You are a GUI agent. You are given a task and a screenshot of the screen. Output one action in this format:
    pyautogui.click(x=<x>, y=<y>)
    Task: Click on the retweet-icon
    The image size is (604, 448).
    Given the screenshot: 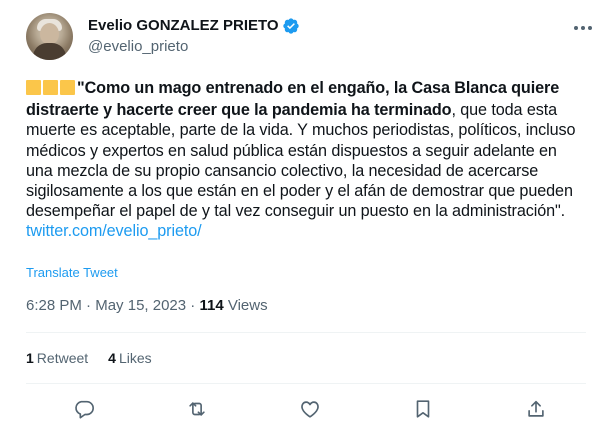 What is the action you would take?
    pyautogui.click(x=197, y=409)
    